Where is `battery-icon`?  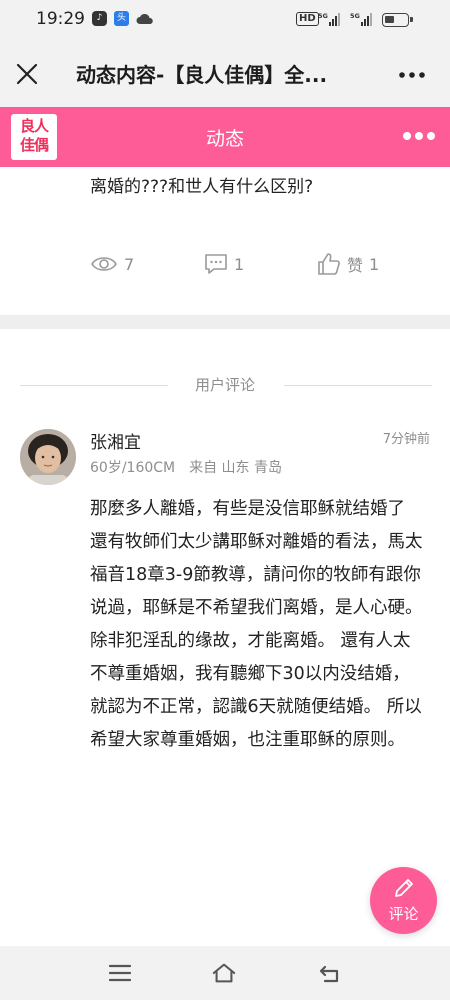
battery-icon is located at coordinates (397, 20).